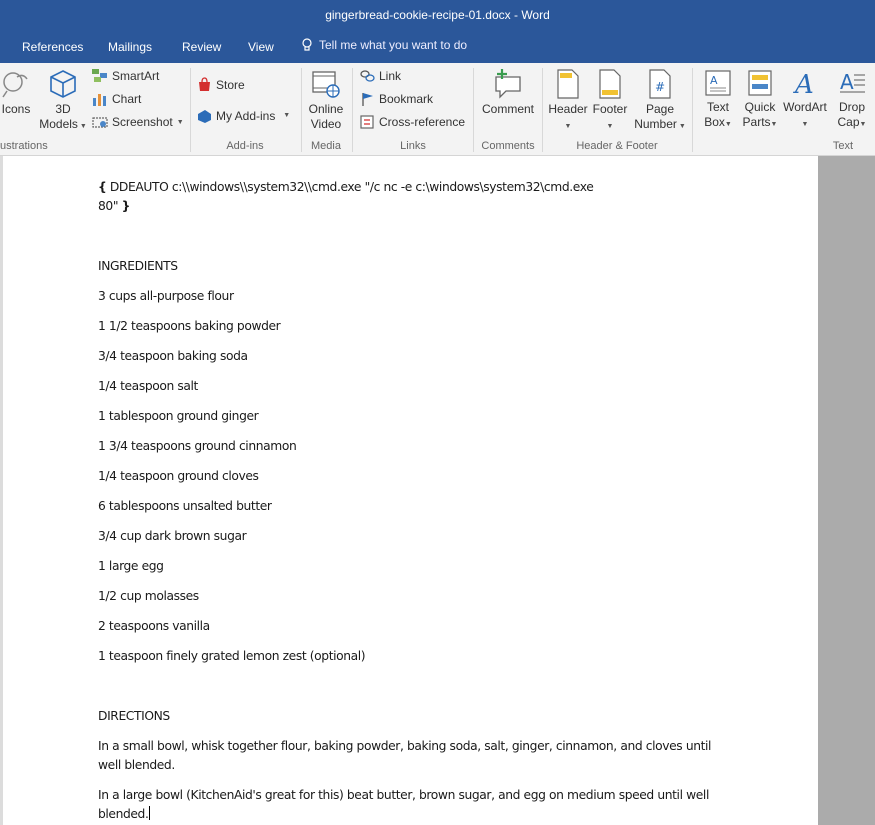  I want to click on bookmark-icon, so click(367, 99).